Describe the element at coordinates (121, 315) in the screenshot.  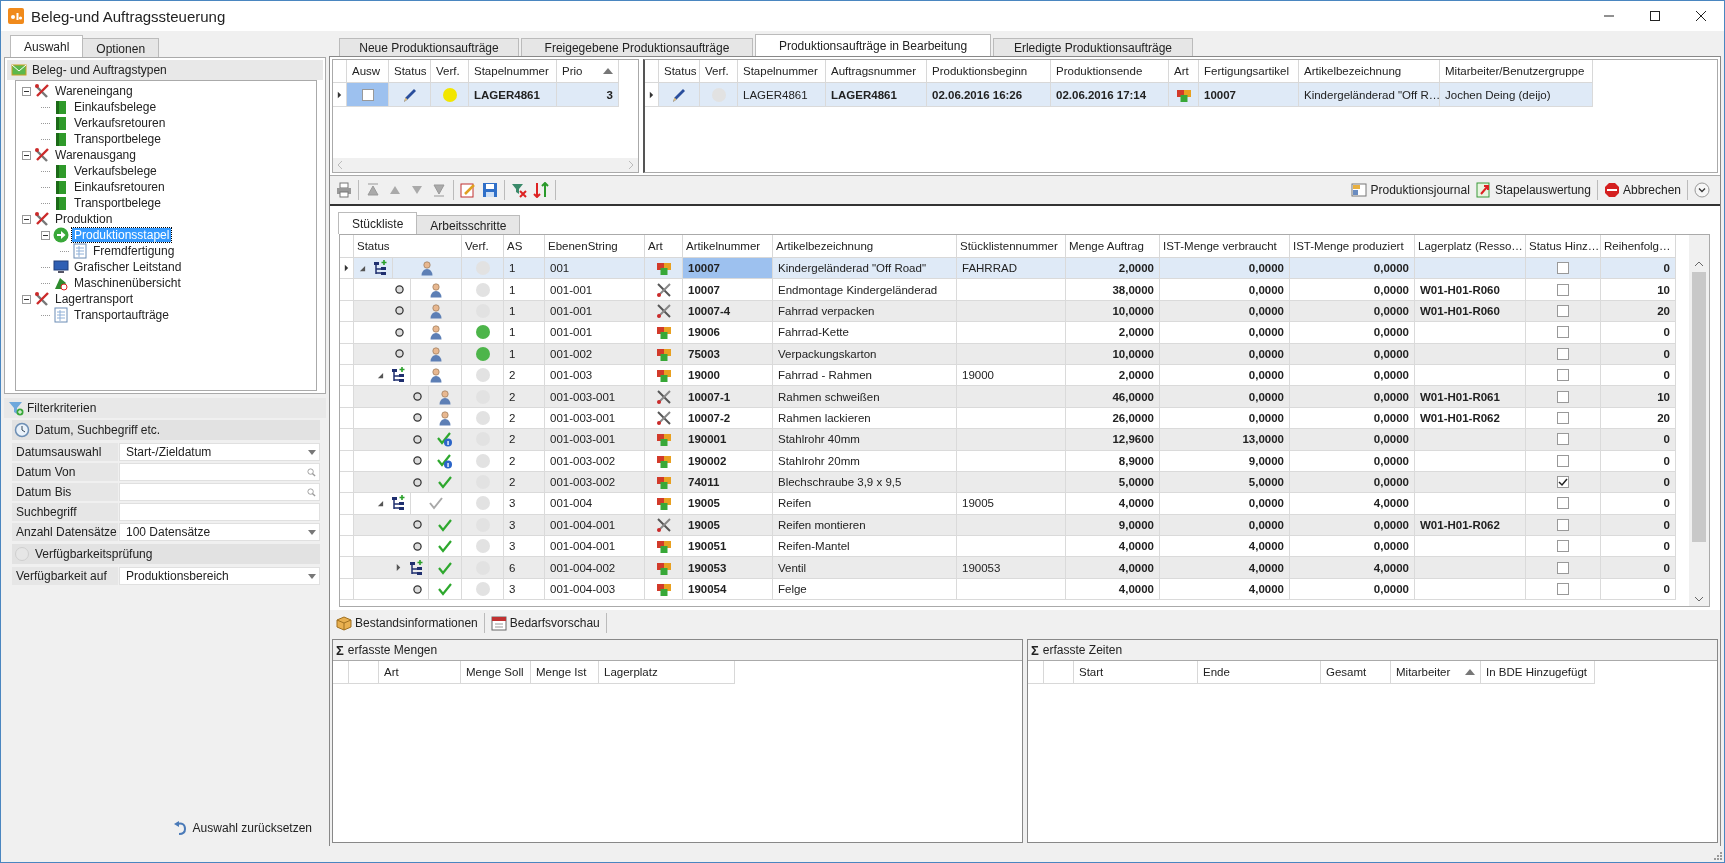
I see `tree-item: Transportaufträge` at that location.